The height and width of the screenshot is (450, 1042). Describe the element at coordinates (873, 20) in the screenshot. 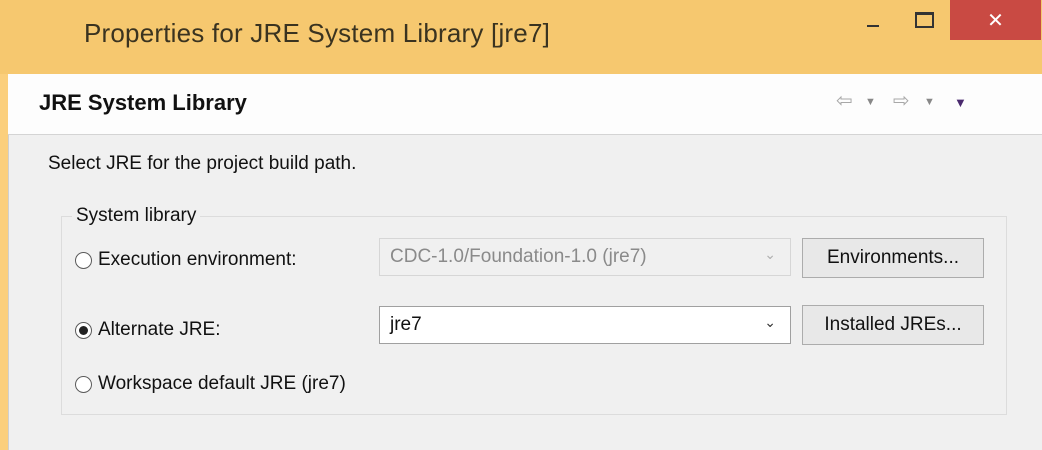

I see `minimize-button` at that location.